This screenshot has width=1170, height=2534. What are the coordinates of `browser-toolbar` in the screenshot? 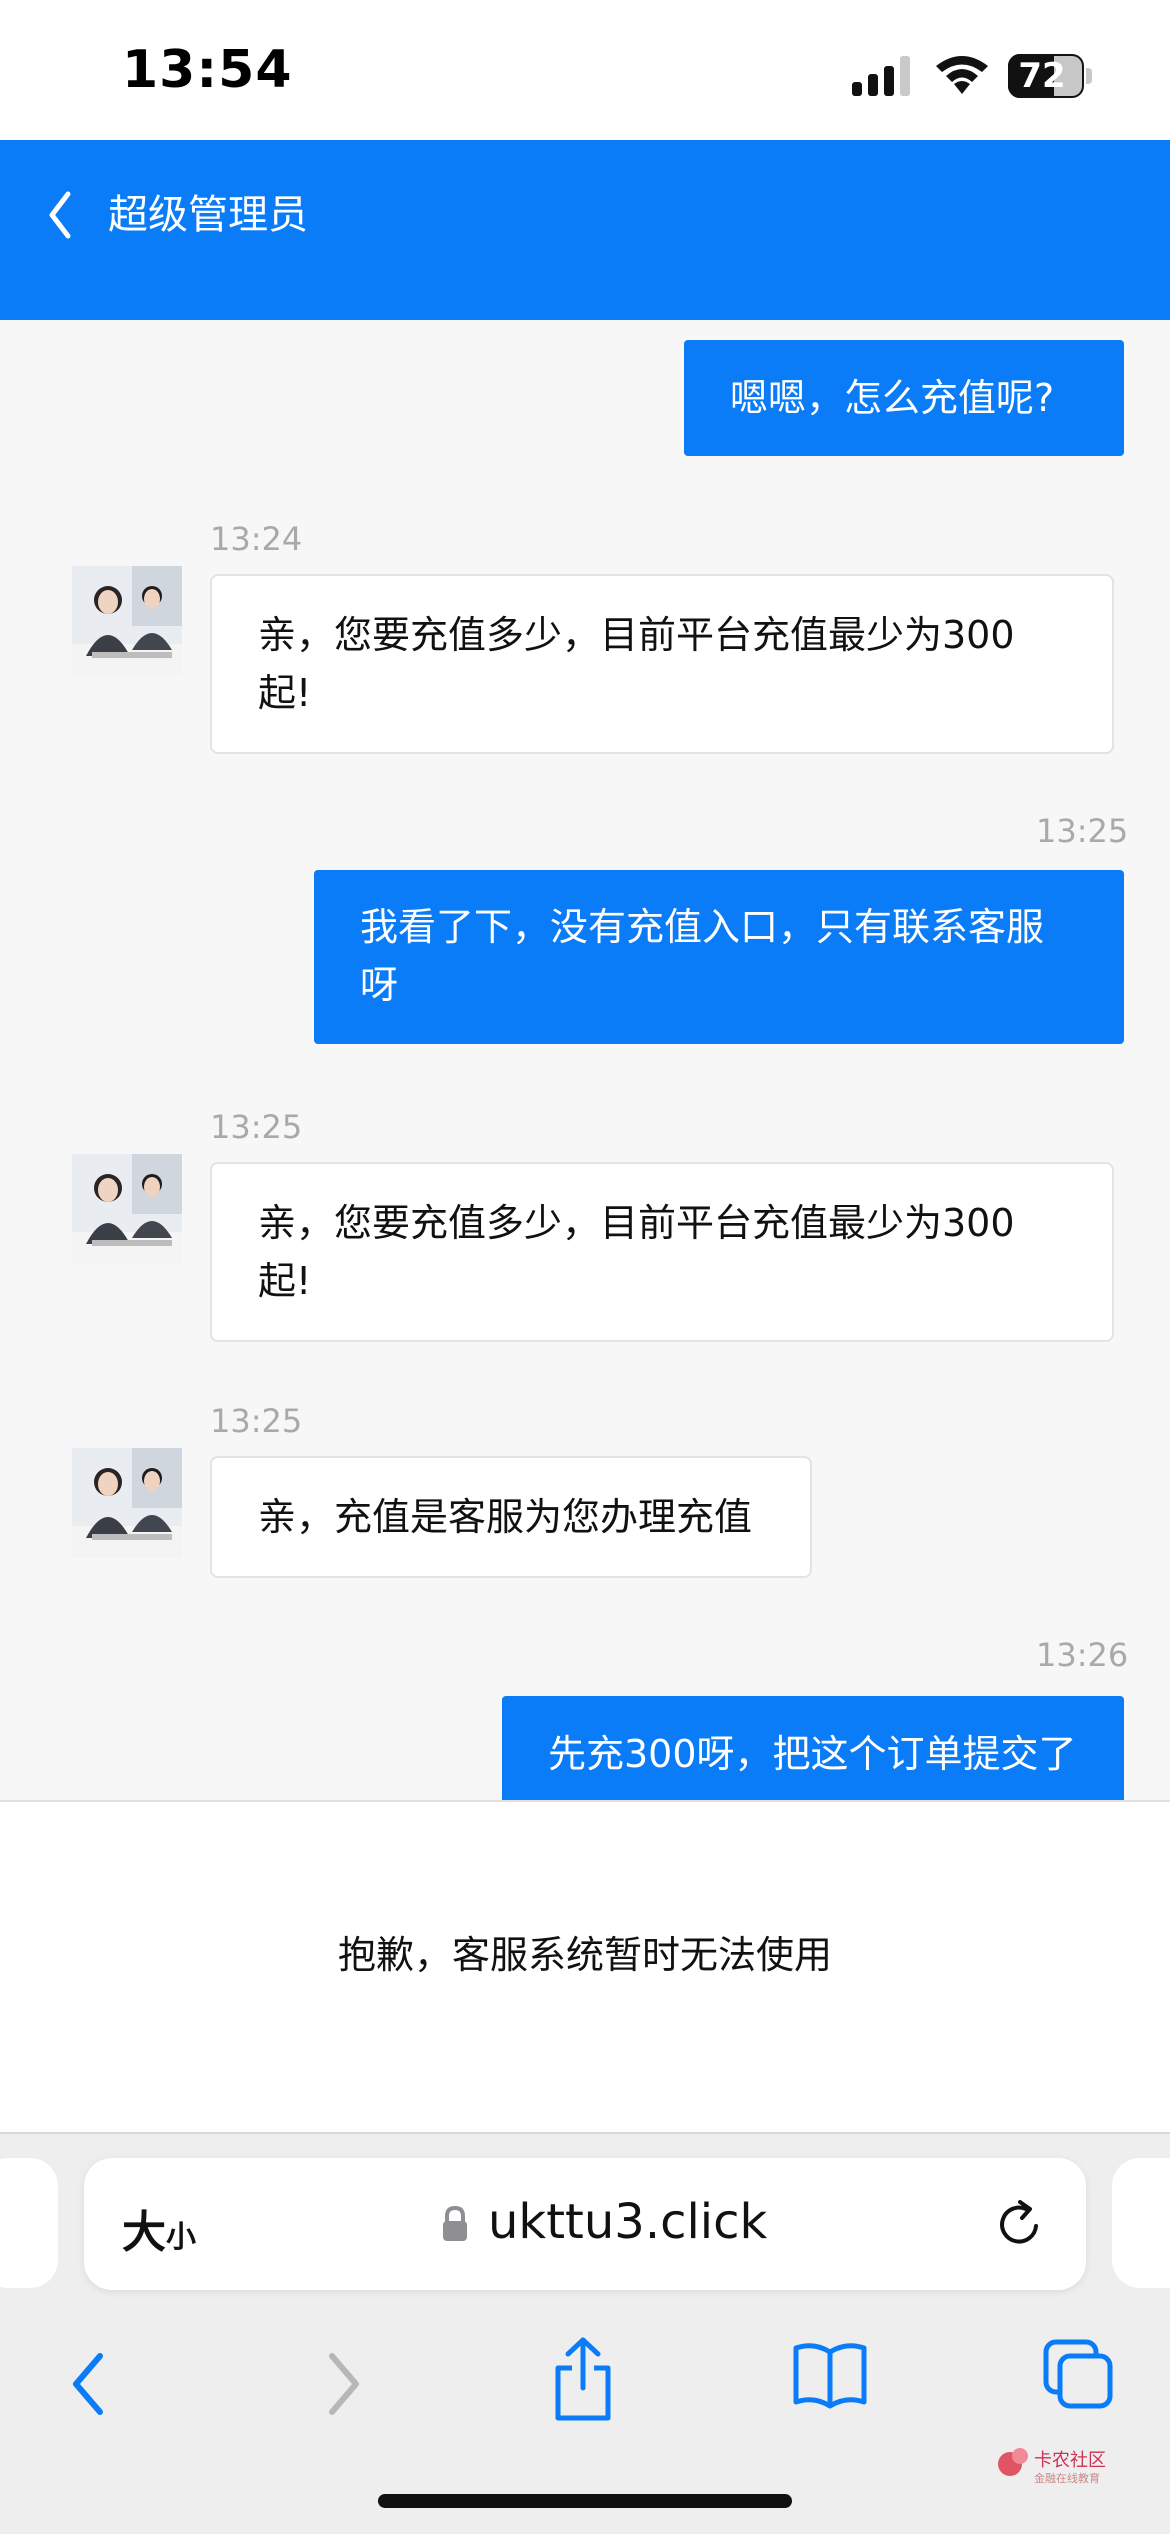 It's located at (585, 2374).